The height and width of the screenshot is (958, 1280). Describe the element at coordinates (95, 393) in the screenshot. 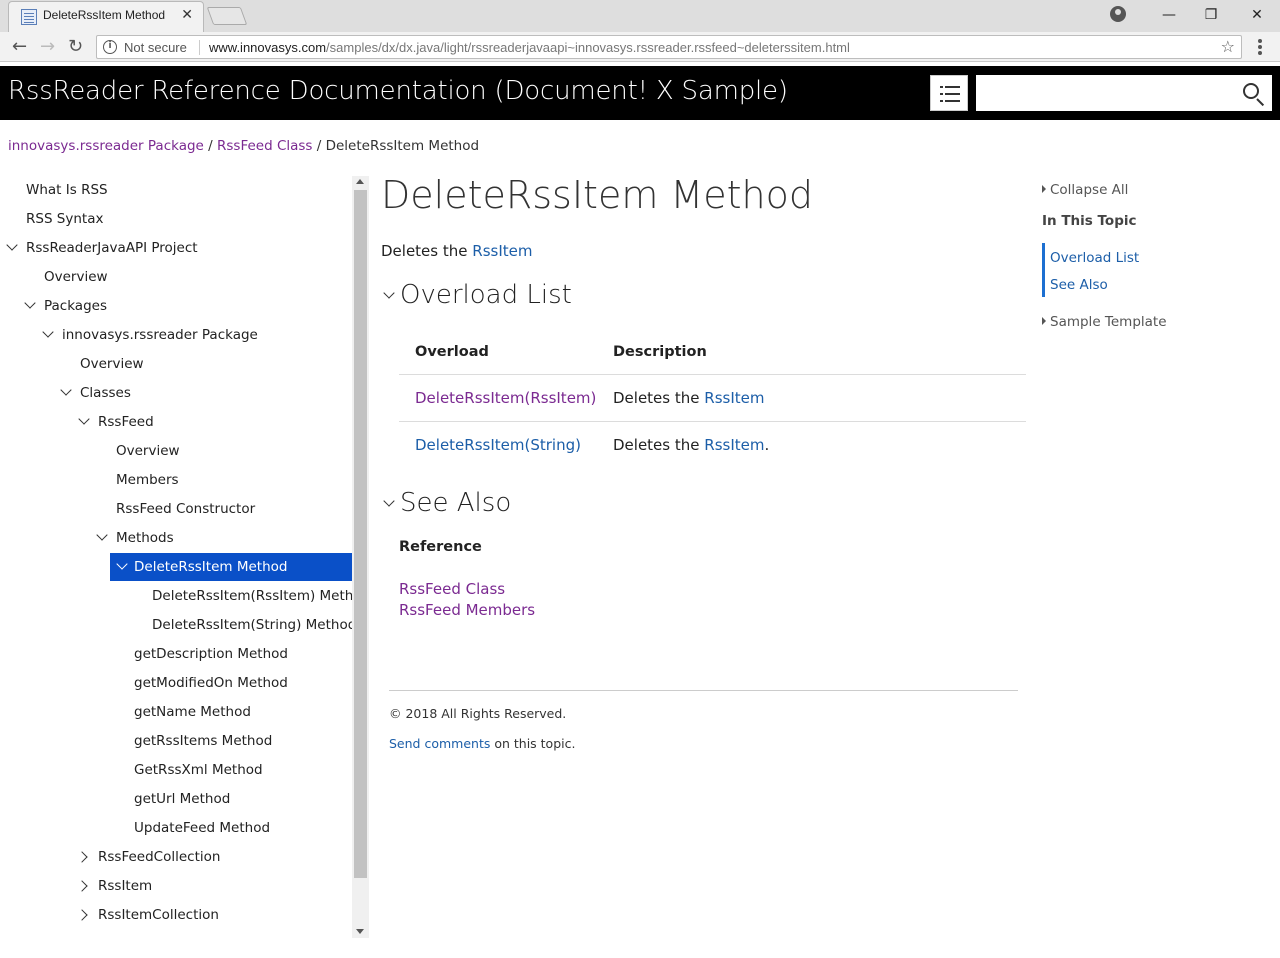

I see `toc-item: Classes` at that location.